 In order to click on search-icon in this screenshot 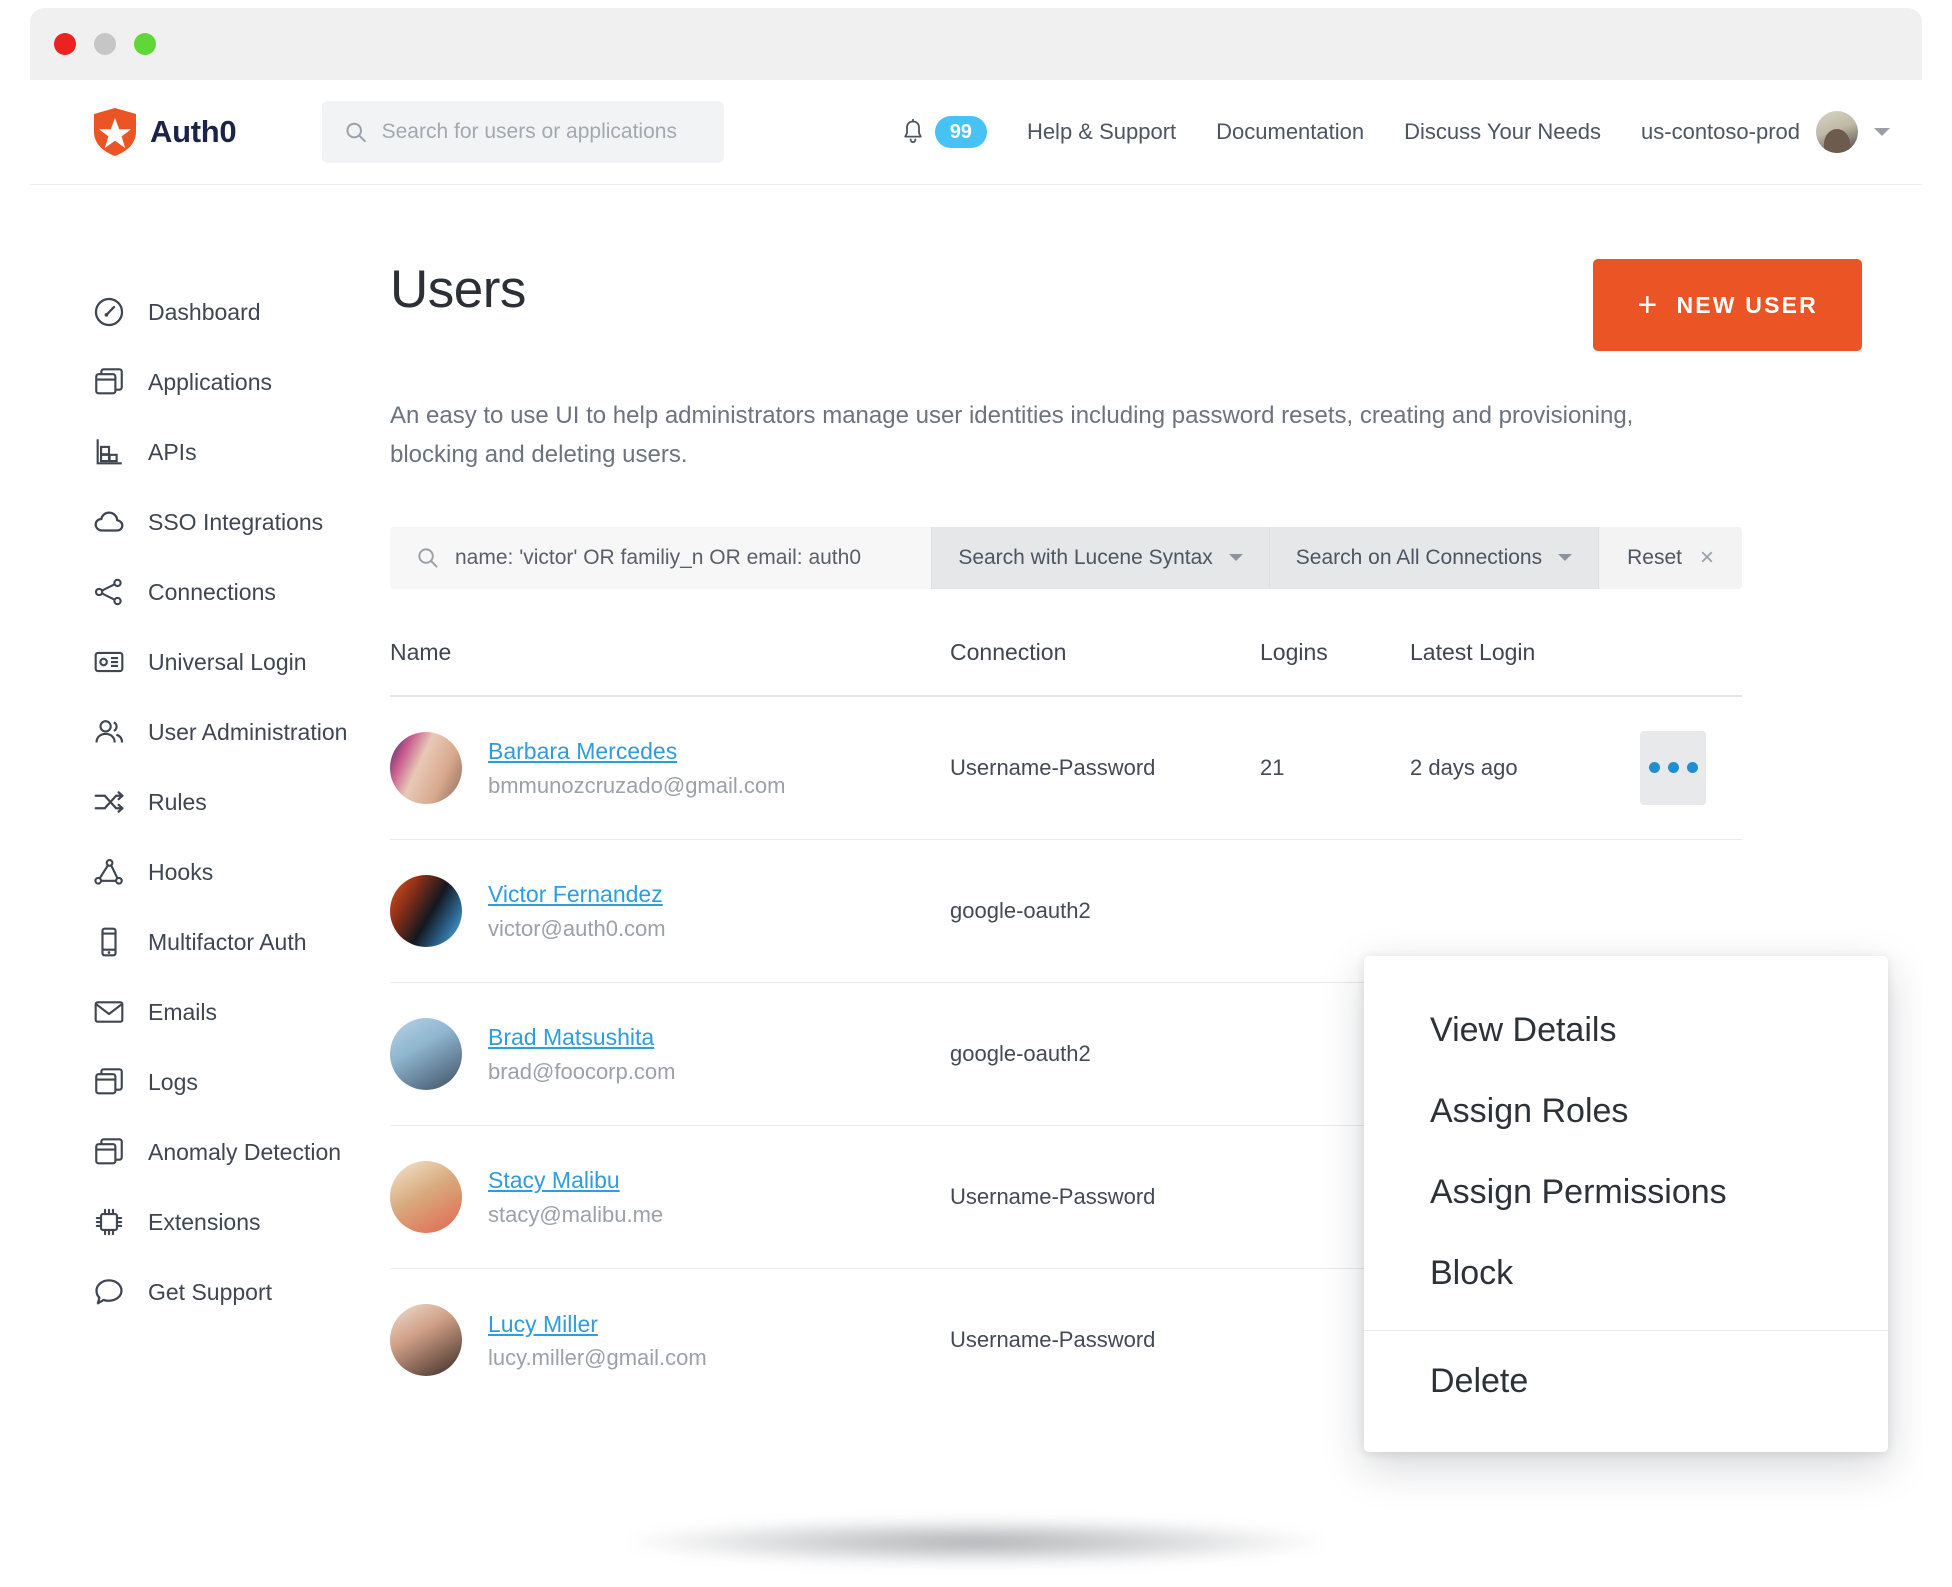, I will do `click(356, 132)`.